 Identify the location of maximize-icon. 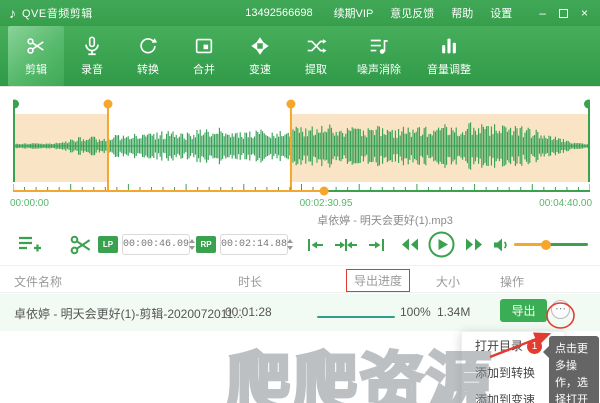
(563, 13).